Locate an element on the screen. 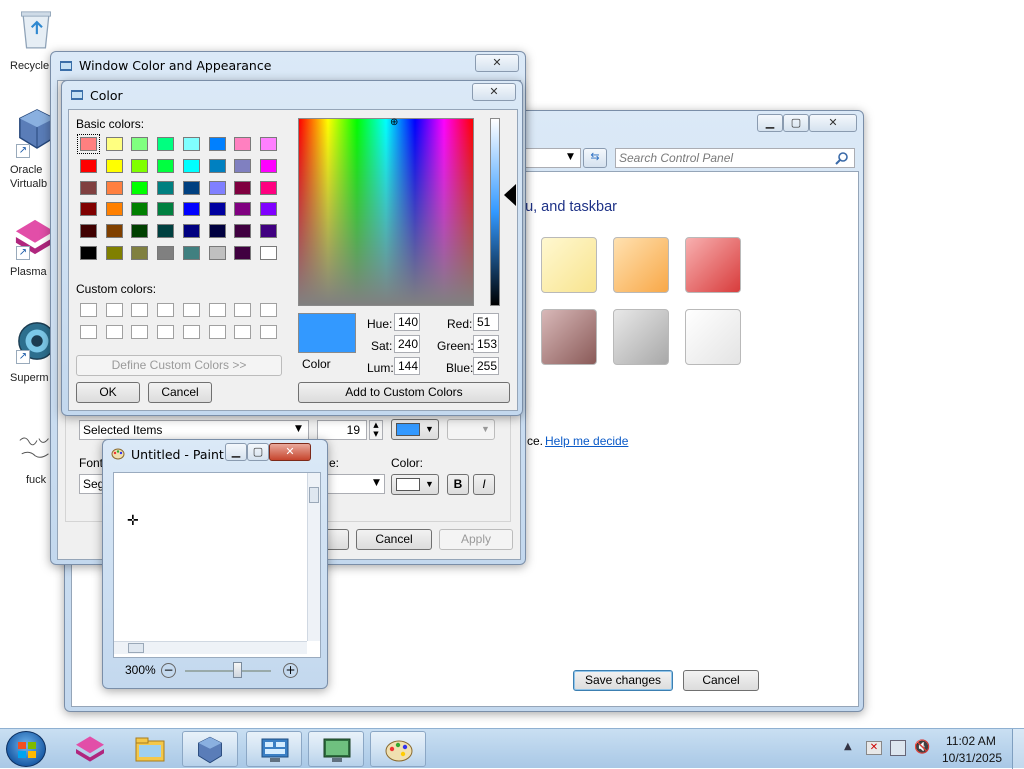 This screenshot has height=769, width=1024. theme-tile-white is located at coordinates (713, 337).